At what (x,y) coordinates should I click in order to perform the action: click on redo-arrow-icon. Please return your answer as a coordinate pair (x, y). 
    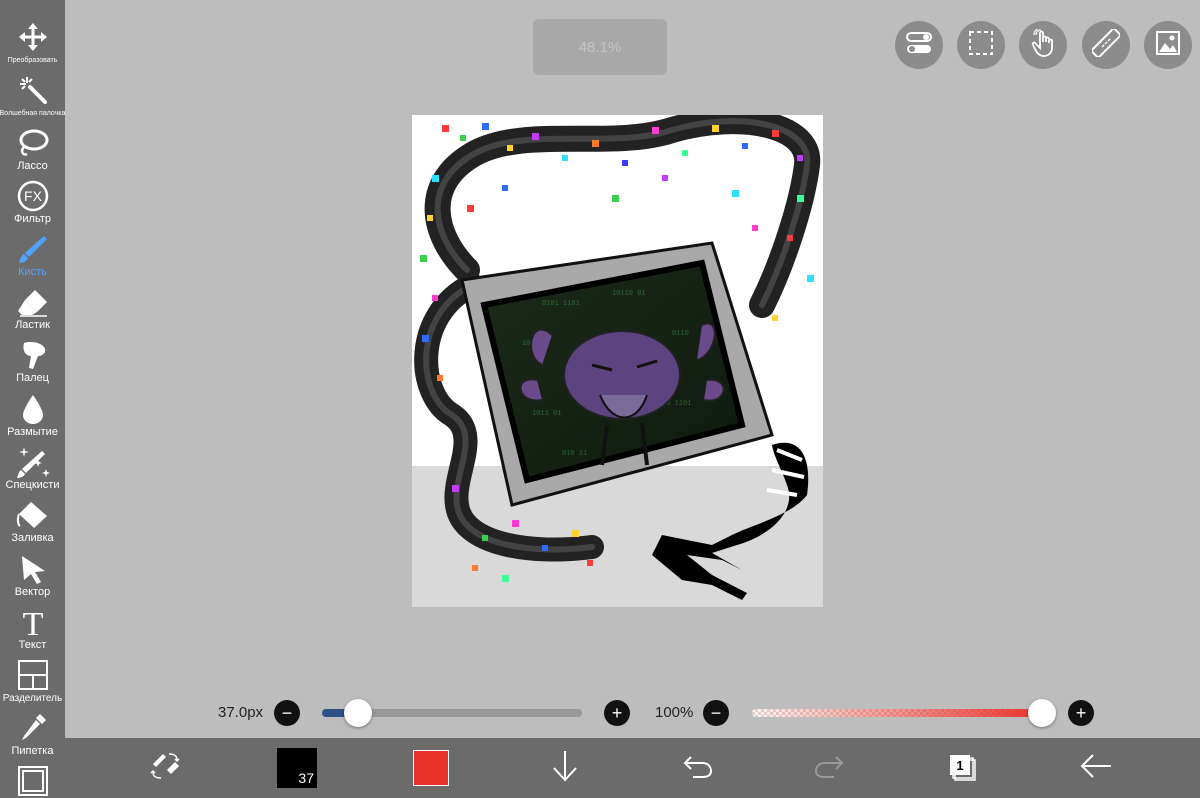
    Looking at the image, I should click on (830, 768).